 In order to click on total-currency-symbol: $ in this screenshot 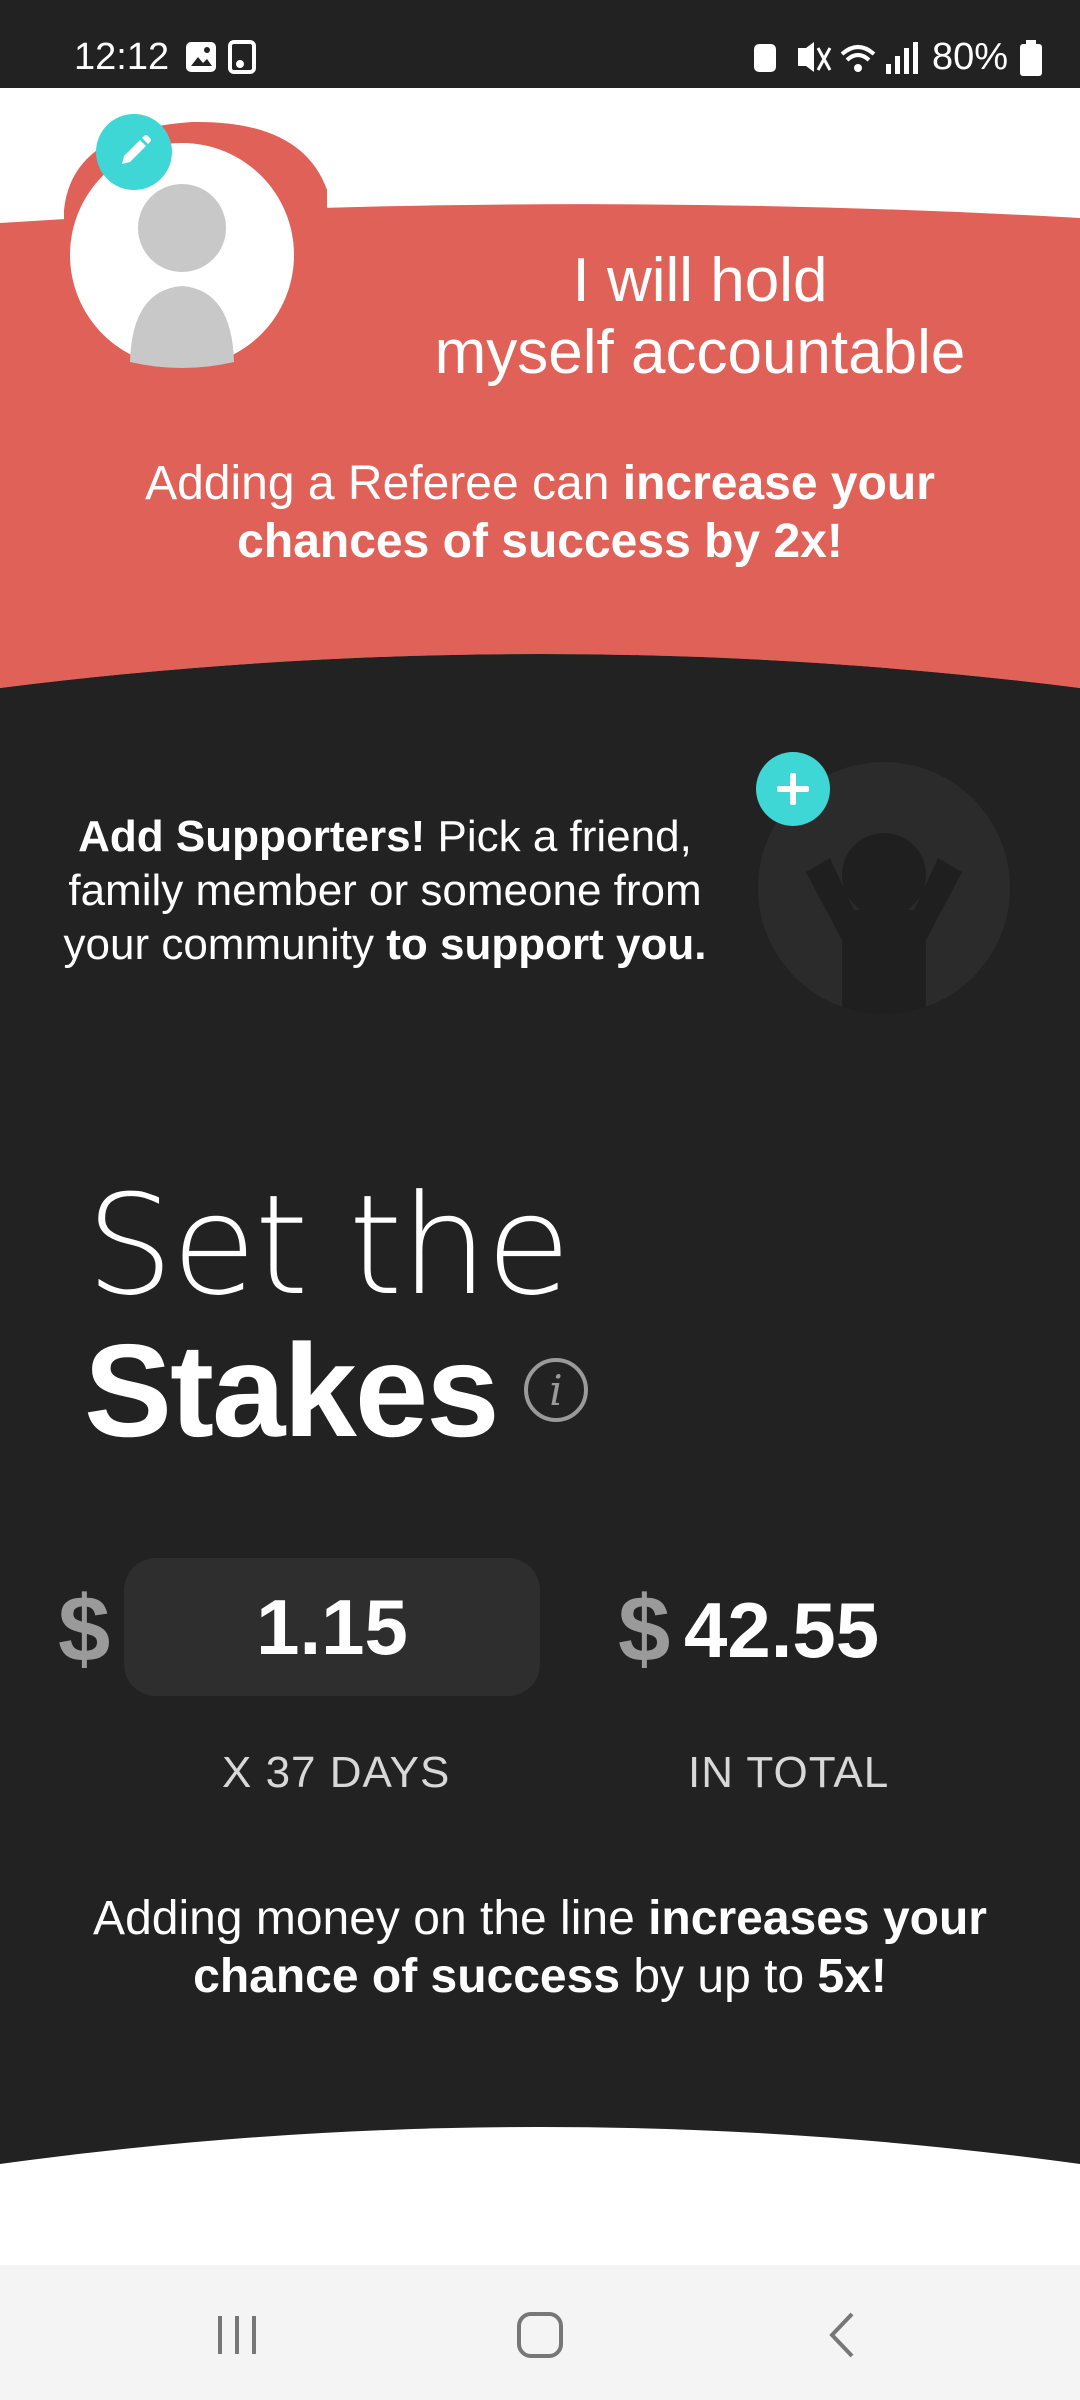, I will do `click(644, 1628)`.